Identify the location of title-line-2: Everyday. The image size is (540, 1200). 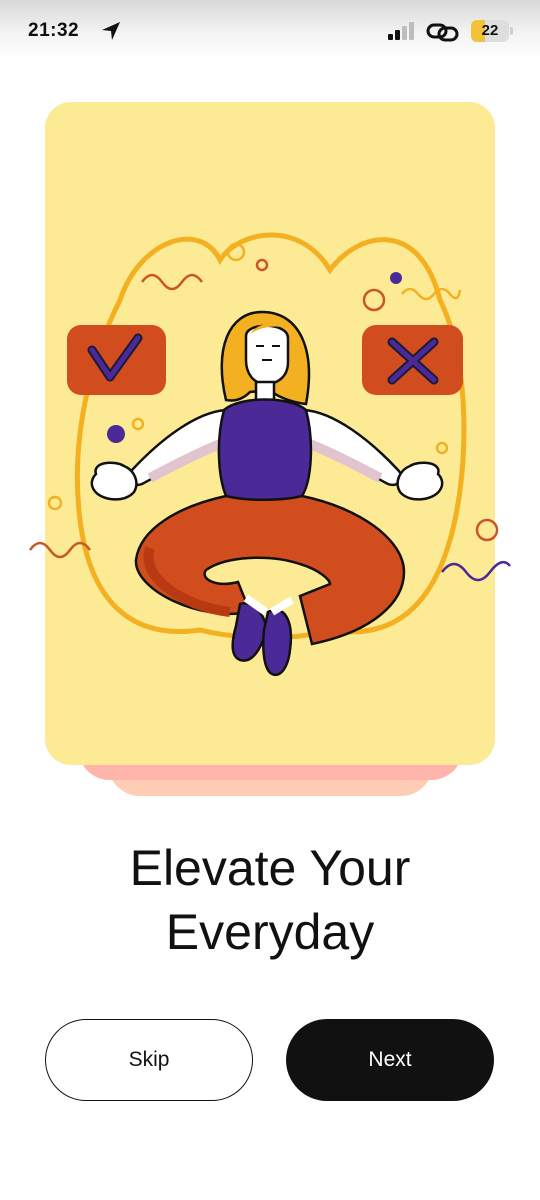
(270, 932).